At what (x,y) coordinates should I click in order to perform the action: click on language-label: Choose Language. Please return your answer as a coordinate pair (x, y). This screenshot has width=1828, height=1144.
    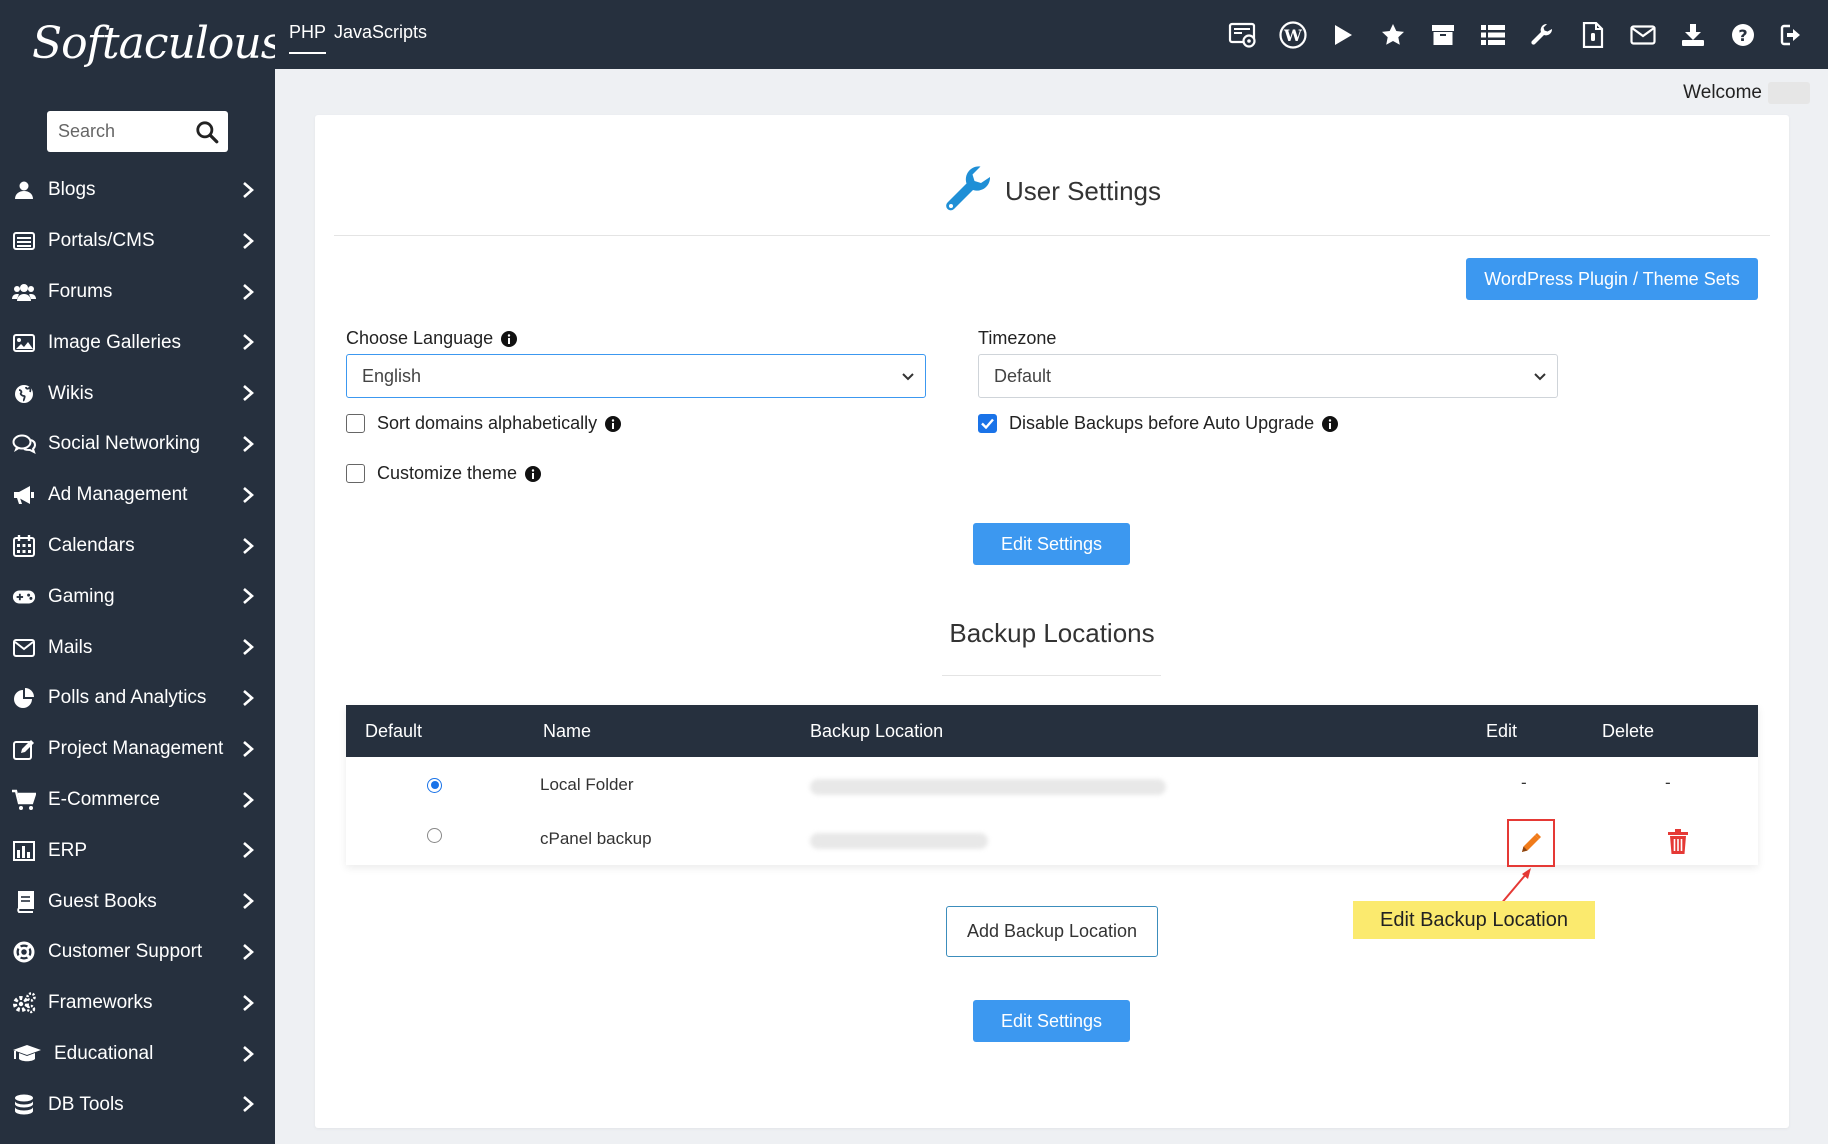
    Looking at the image, I should click on (432, 338).